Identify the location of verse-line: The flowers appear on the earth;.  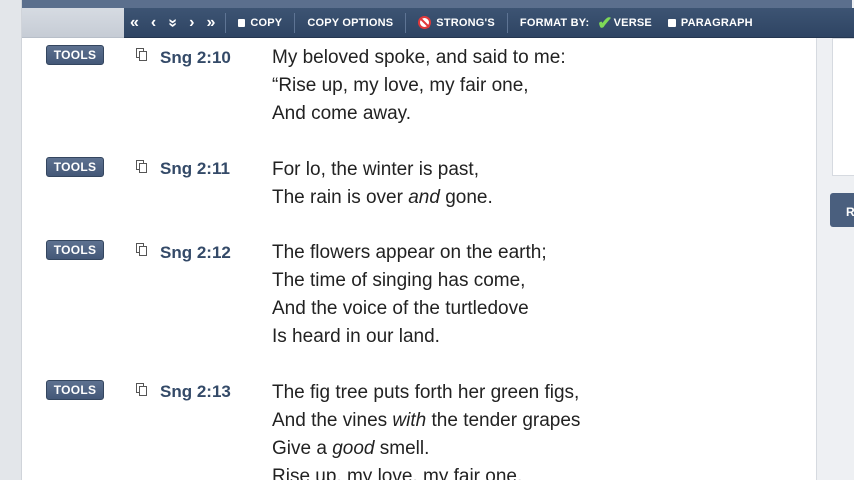
(409, 253).